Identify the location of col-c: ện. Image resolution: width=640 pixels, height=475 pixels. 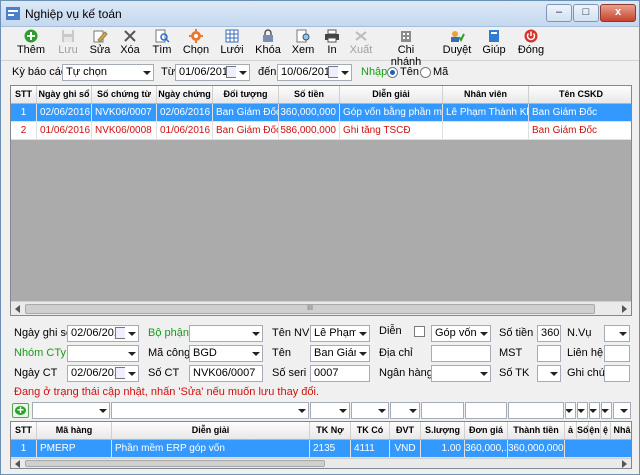
(595, 430).